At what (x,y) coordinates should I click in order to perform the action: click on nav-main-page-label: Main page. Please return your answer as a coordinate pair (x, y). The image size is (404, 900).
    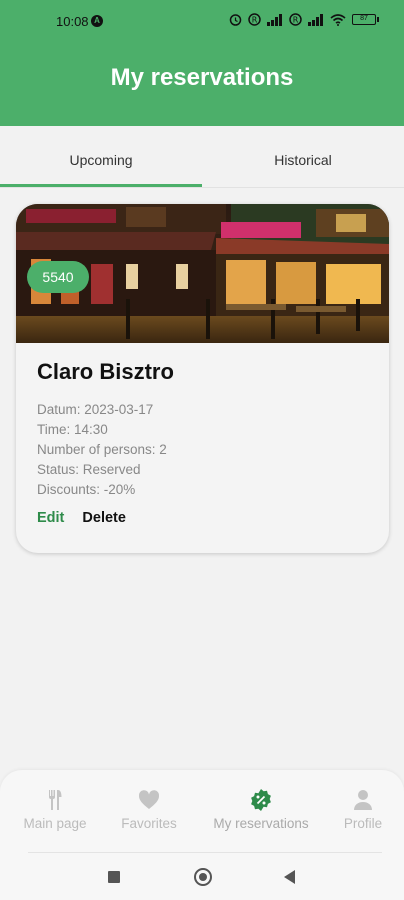
    Looking at the image, I should click on (55, 823).